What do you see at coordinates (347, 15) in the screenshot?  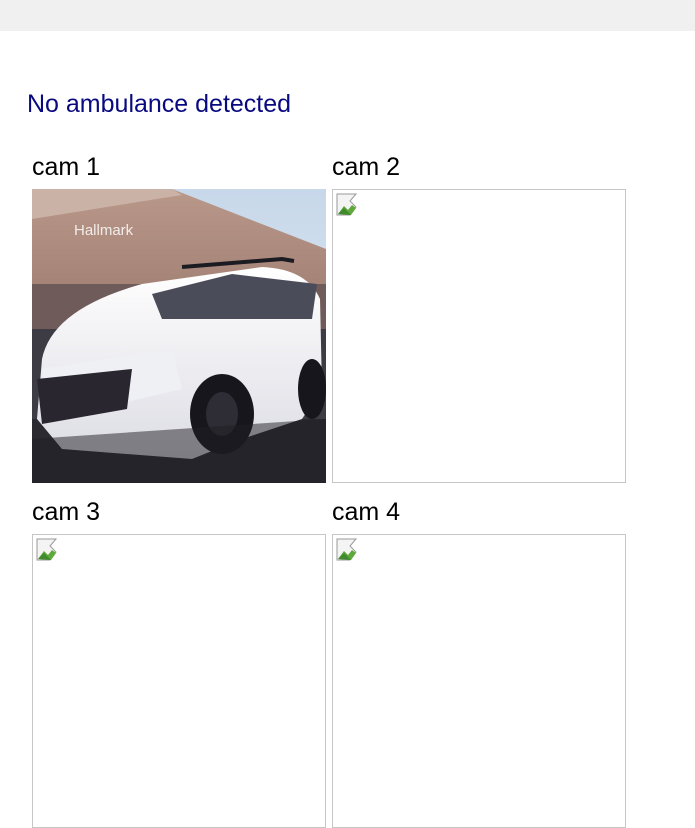 I see `top-bar` at bounding box center [347, 15].